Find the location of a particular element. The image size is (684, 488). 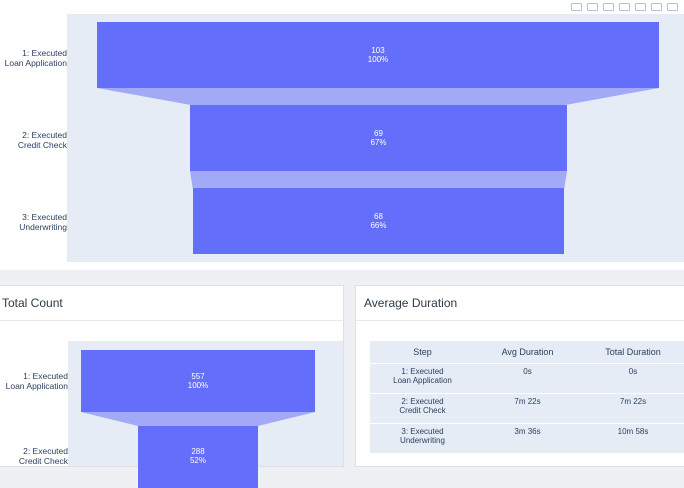

table-cell: 3m 36s is located at coordinates (527, 439).